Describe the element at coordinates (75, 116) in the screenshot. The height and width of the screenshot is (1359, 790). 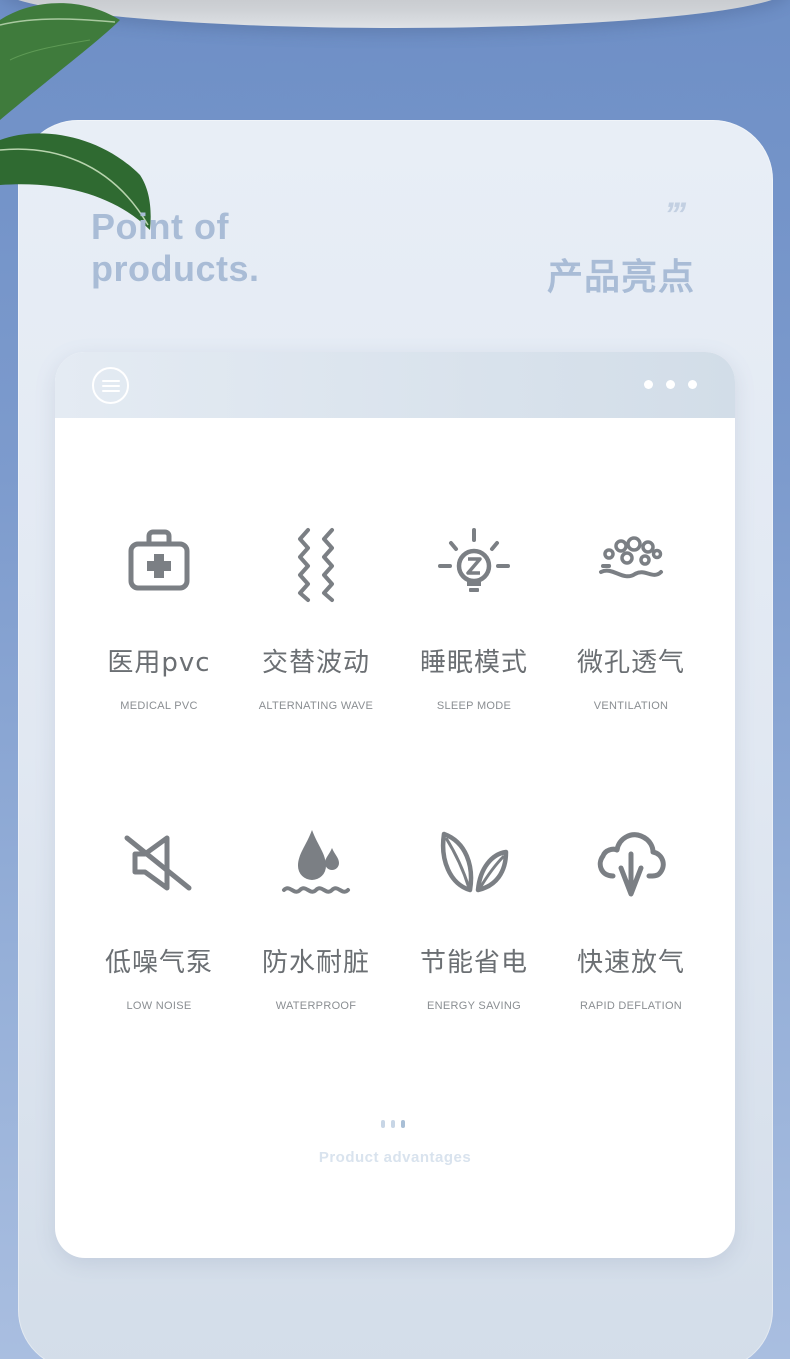
I see `leaf-decoration` at that location.